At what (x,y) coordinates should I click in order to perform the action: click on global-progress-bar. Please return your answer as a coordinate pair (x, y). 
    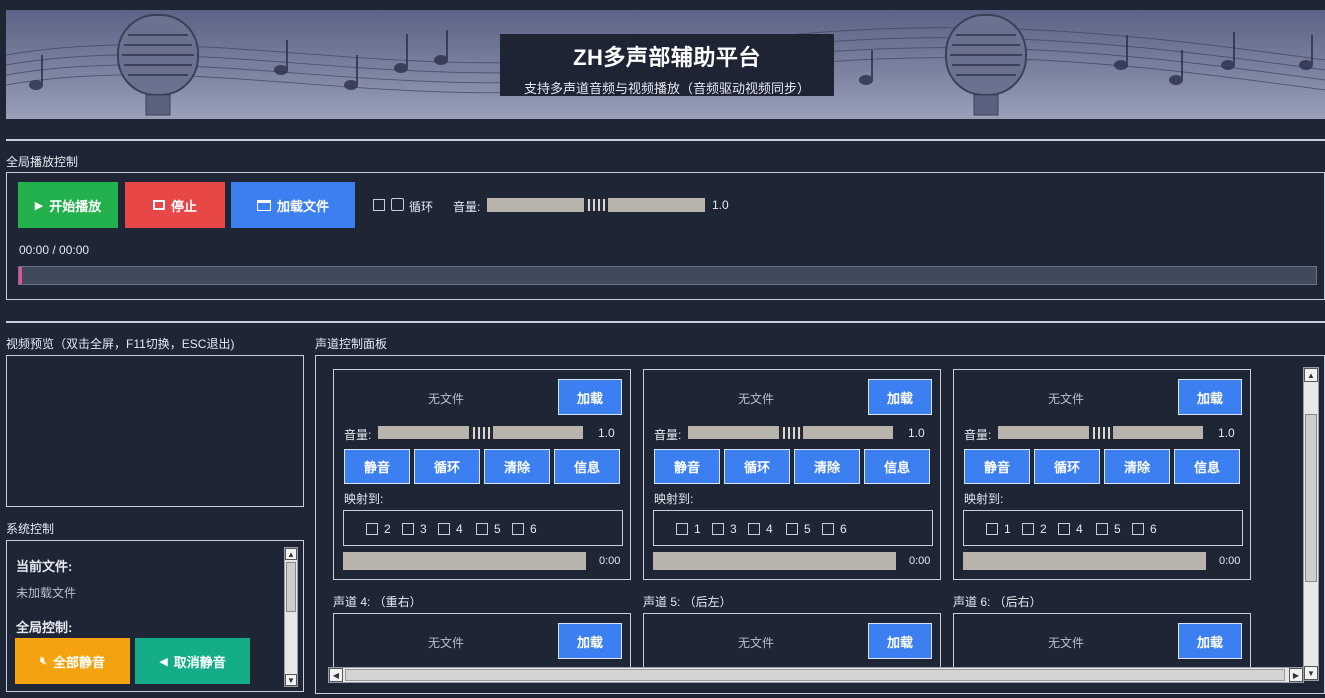
    Looking at the image, I should click on (667, 275).